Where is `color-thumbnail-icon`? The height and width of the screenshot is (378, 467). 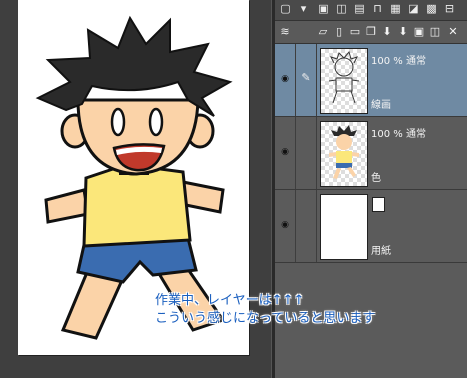
color-thumbnail-icon is located at coordinates (344, 152).